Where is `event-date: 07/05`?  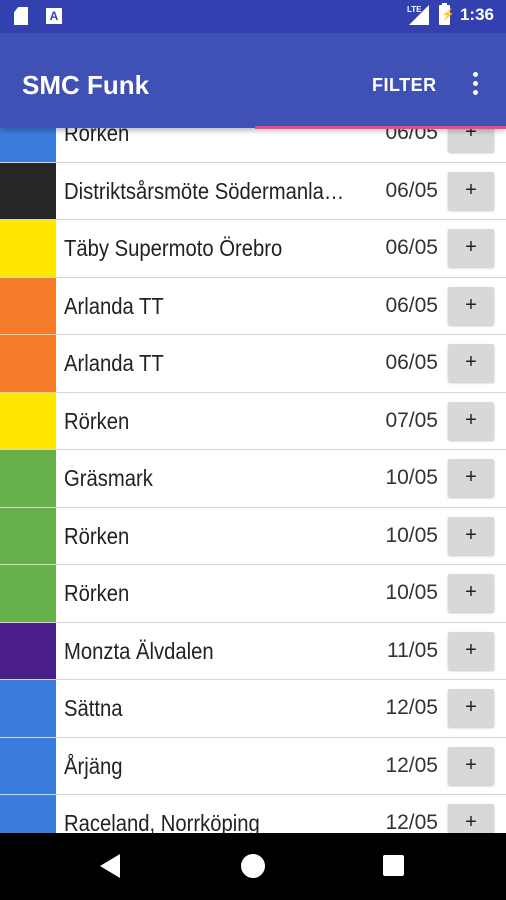 event-date: 07/05 is located at coordinates (411, 420).